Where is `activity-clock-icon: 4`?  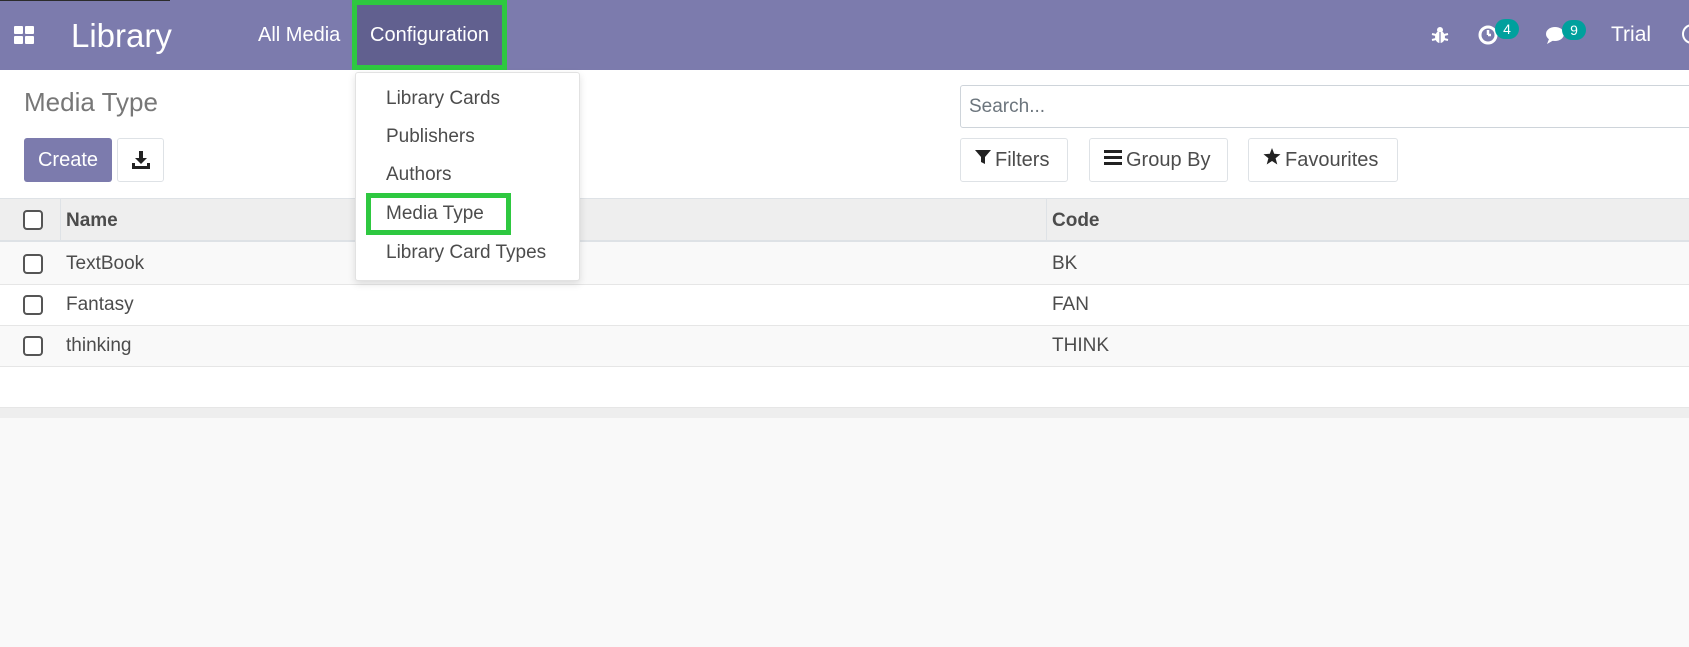
activity-clock-icon: 4 is located at coordinates (1498, 34).